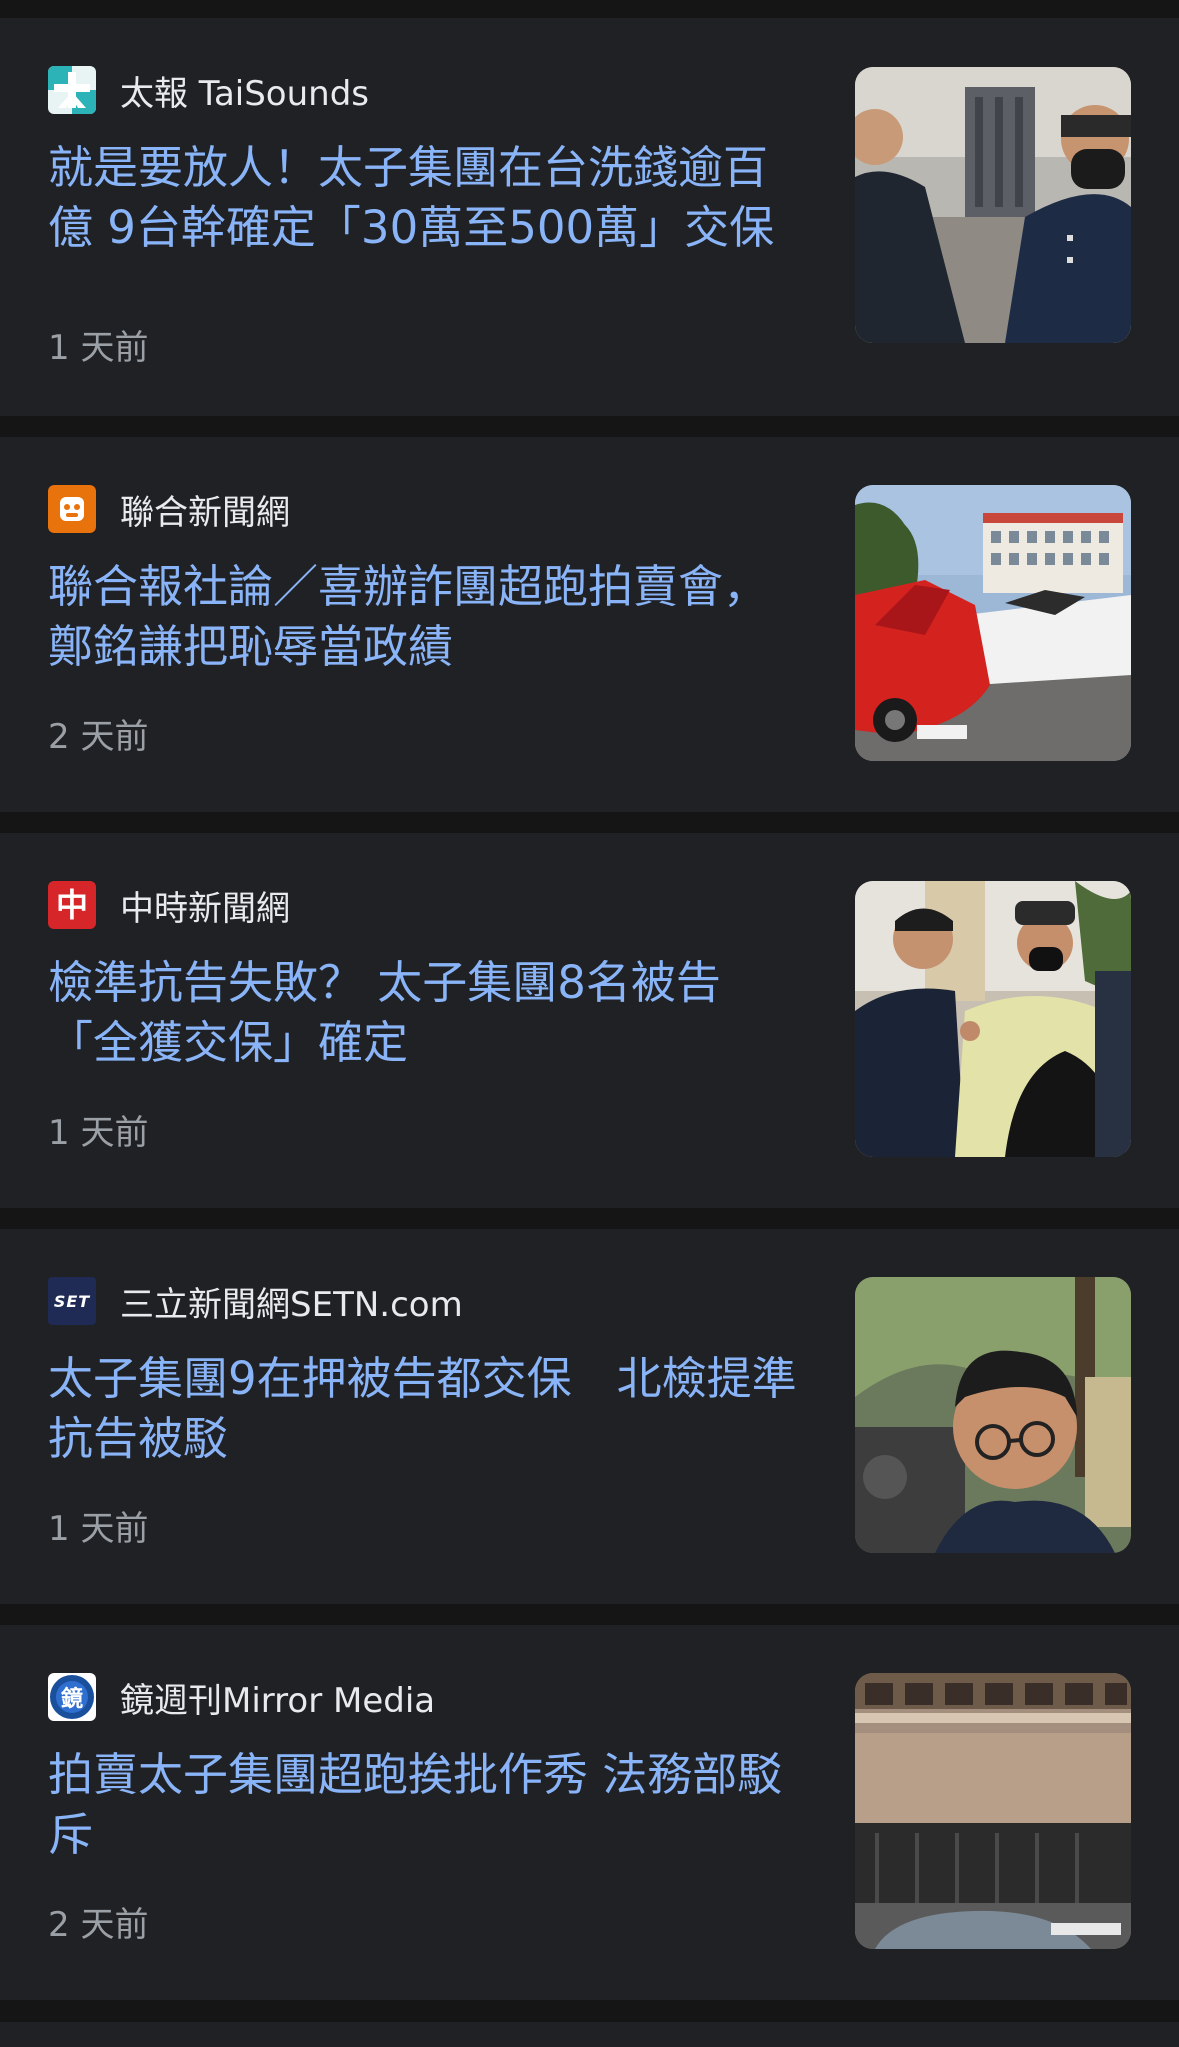 This screenshot has width=1179, height=2047. Describe the element at coordinates (72, 1697) in the screenshot. I see `mirror-media-logo-icon: 鏡` at that location.